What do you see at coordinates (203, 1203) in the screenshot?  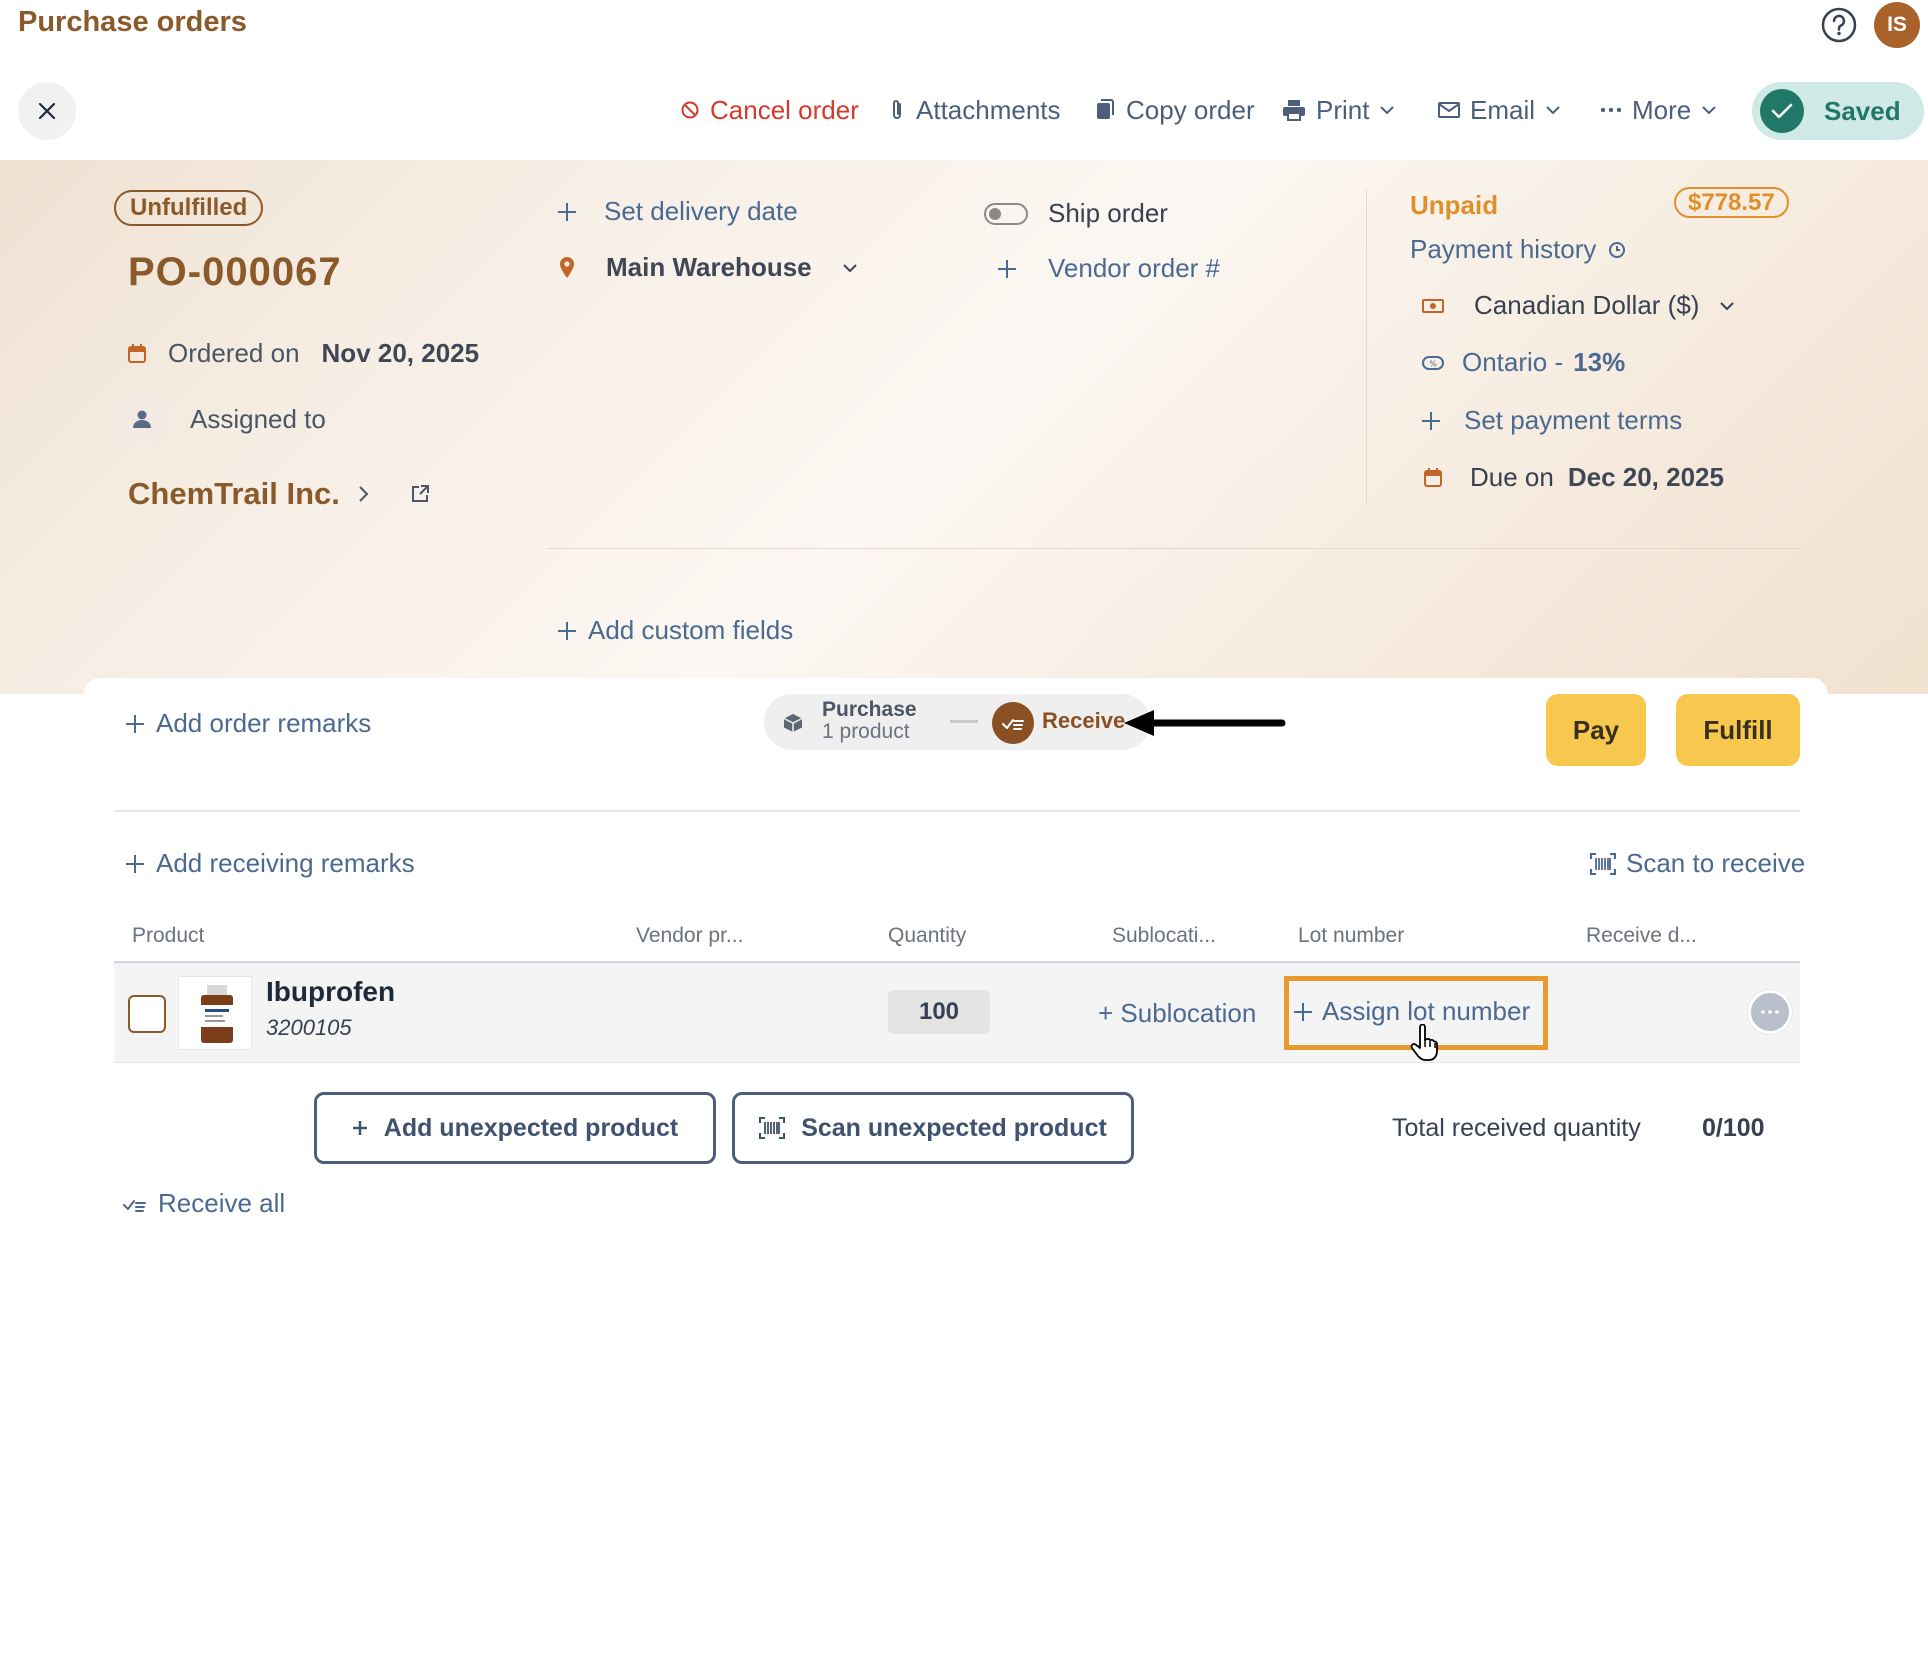 I see `receive-all-button: Receive all` at bounding box center [203, 1203].